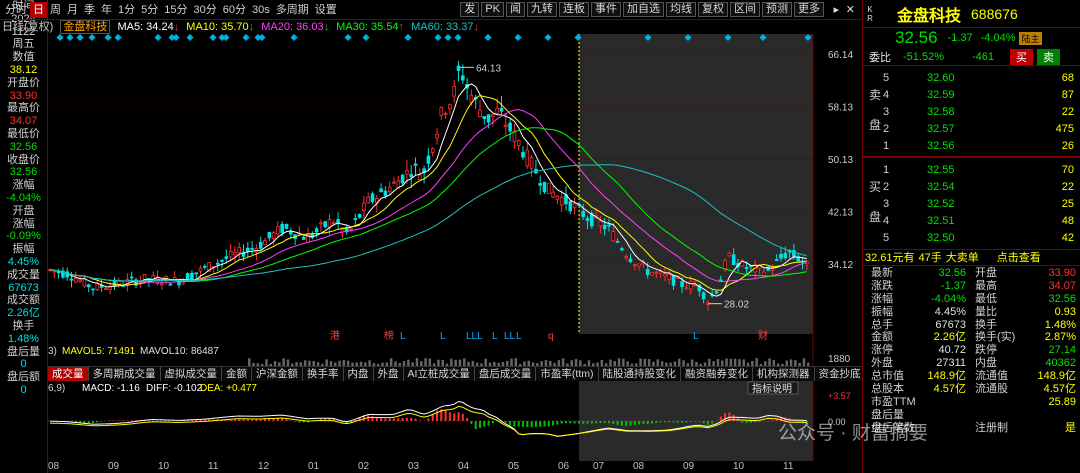 The height and width of the screenshot is (473, 1080). What do you see at coordinates (567, 374) in the screenshot?
I see `indicator-tab: 市盈率(ttm)` at bounding box center [567, 374].